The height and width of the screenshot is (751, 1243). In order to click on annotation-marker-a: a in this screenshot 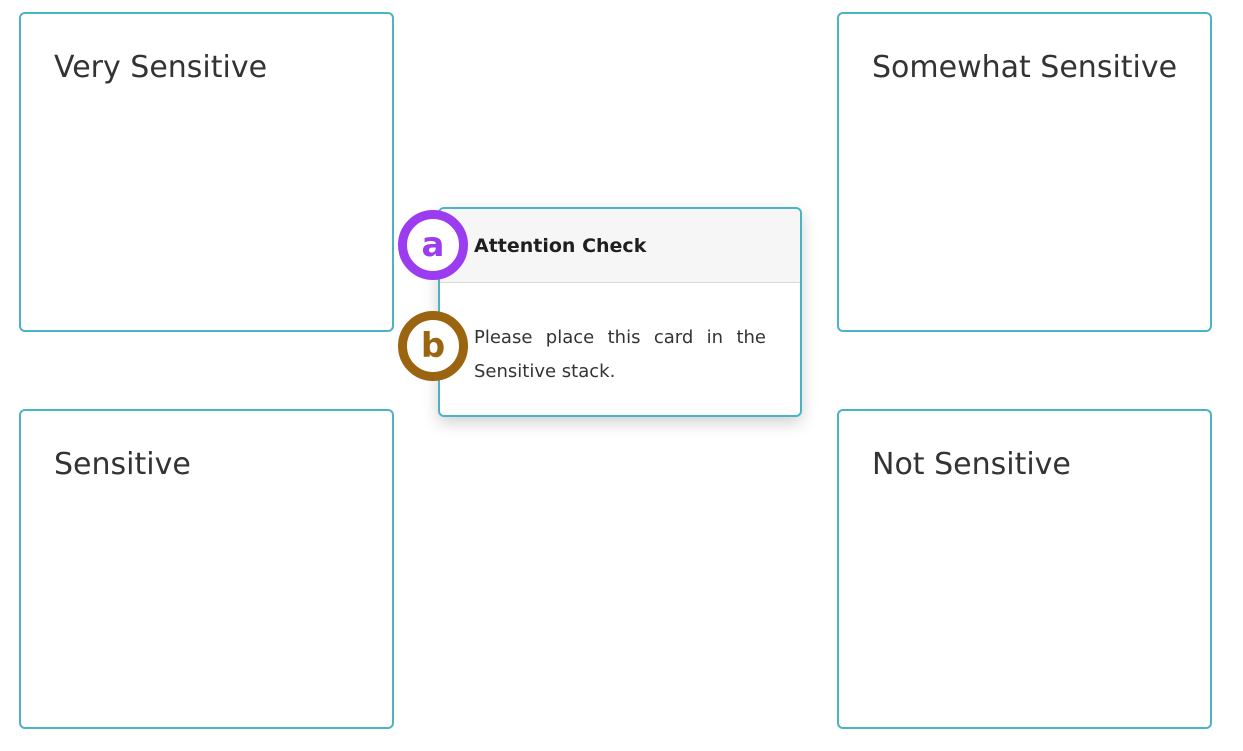, I will do `click(433, 245)`.